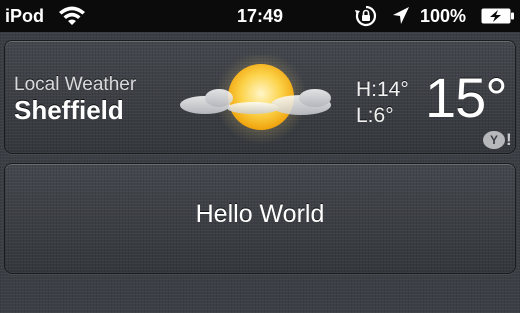  What do you see at coordinates (382, 103) in the screenshot?
I see `high-low-temps: H:14° L:6°` at bounding box center [382, 103].